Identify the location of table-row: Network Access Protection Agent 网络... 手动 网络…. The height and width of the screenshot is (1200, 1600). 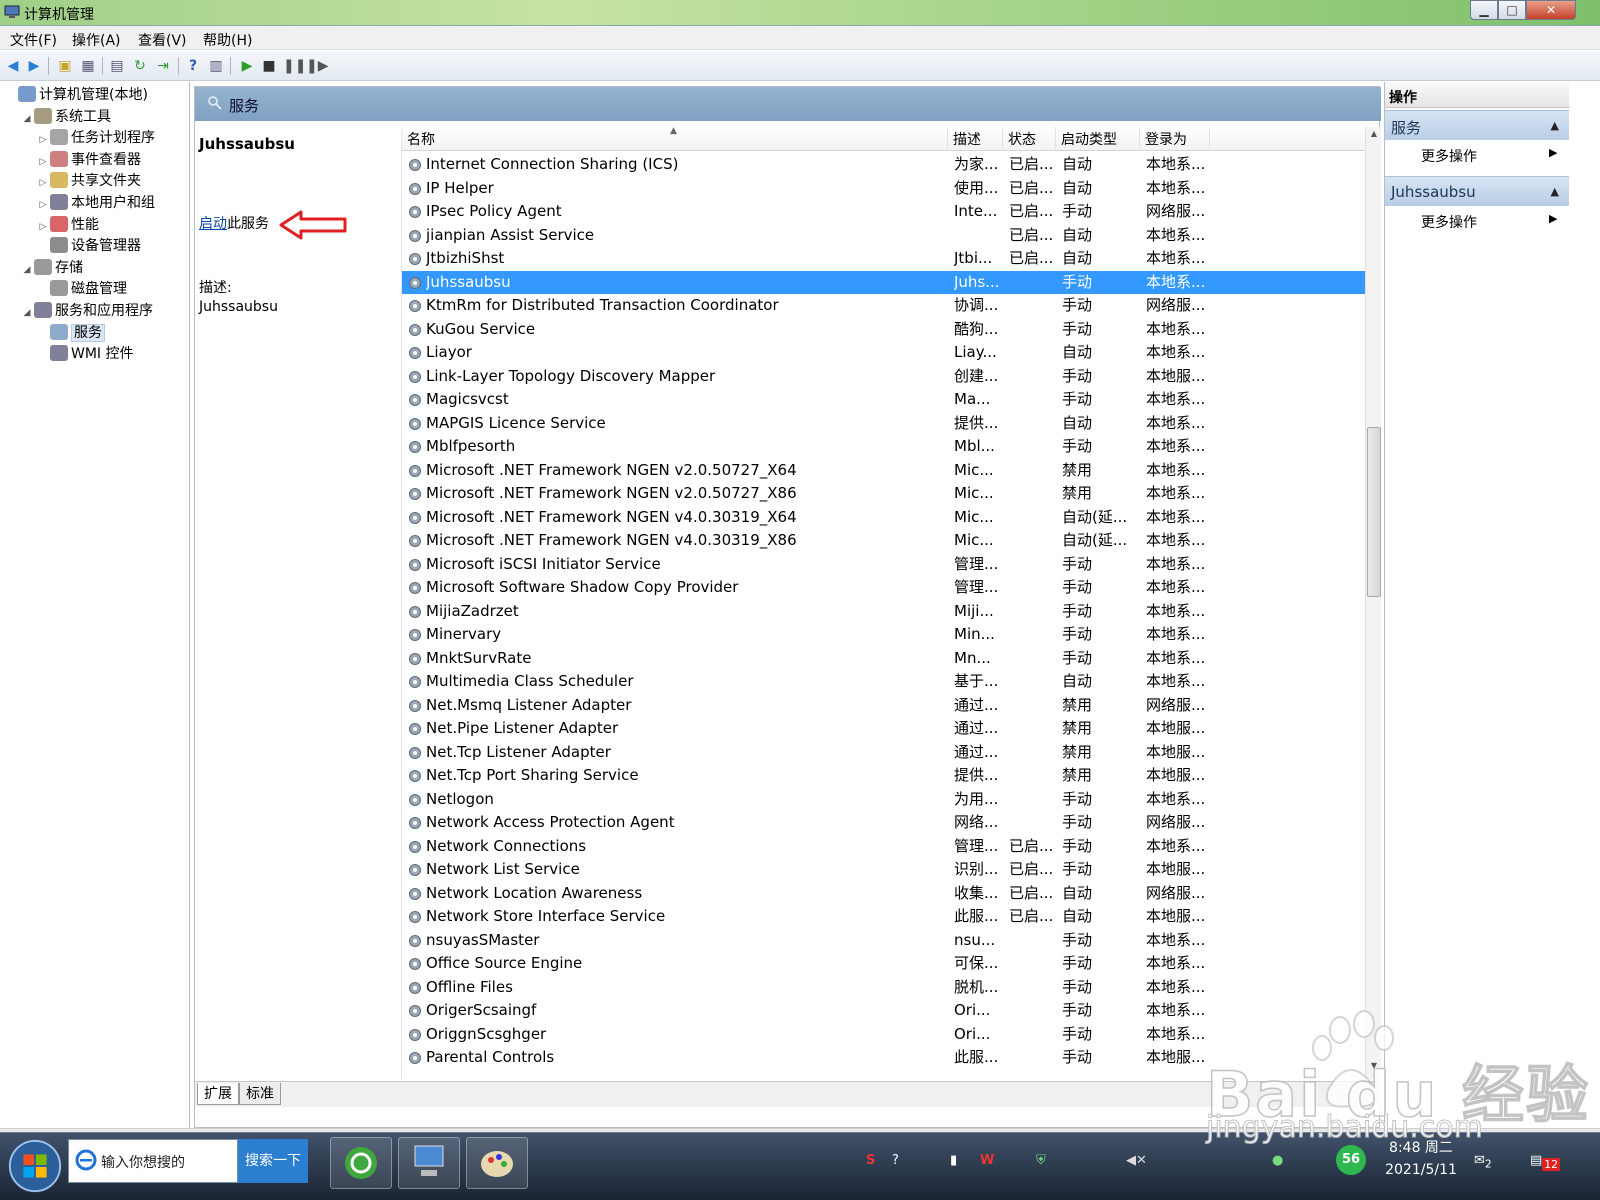
(883, 823).